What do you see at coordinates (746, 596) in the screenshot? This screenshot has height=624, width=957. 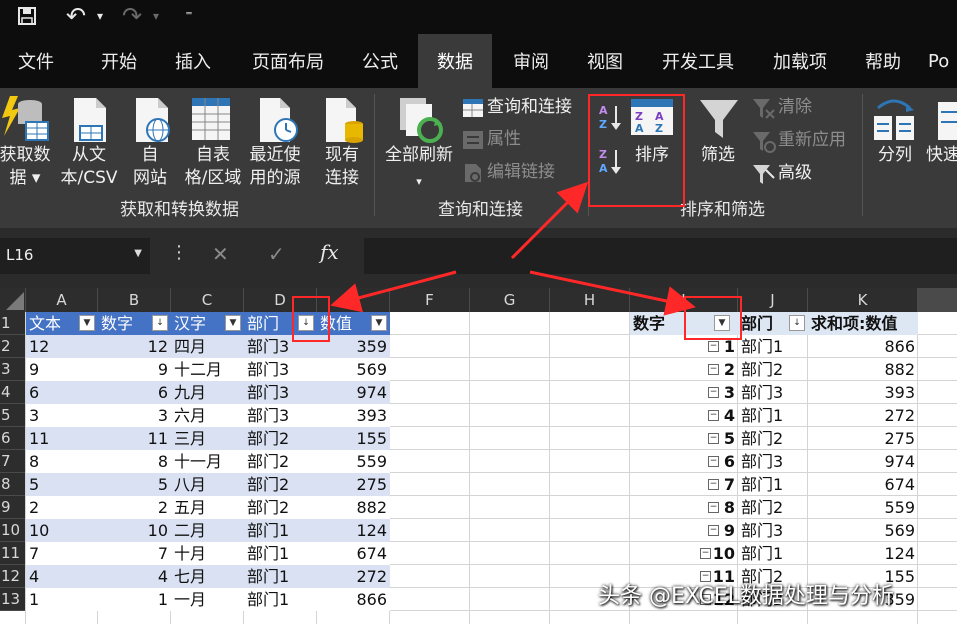 I see `watermark: 头条 @EXCEL数据处理与分析` at bounding box center [746, 596].